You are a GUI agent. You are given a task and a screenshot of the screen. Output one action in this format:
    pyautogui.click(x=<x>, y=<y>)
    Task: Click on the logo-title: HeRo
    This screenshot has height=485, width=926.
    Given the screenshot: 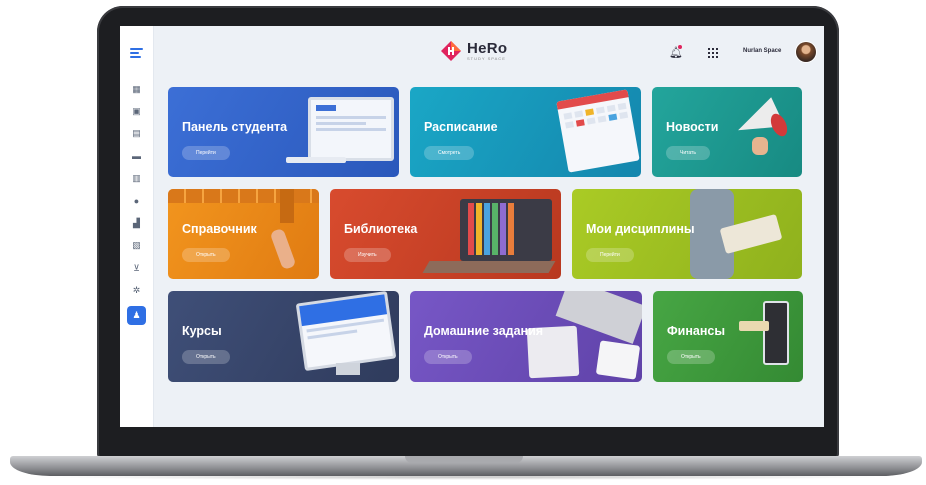 What is the action you would take?
    pyautogui.click(x=487, y=48)
    